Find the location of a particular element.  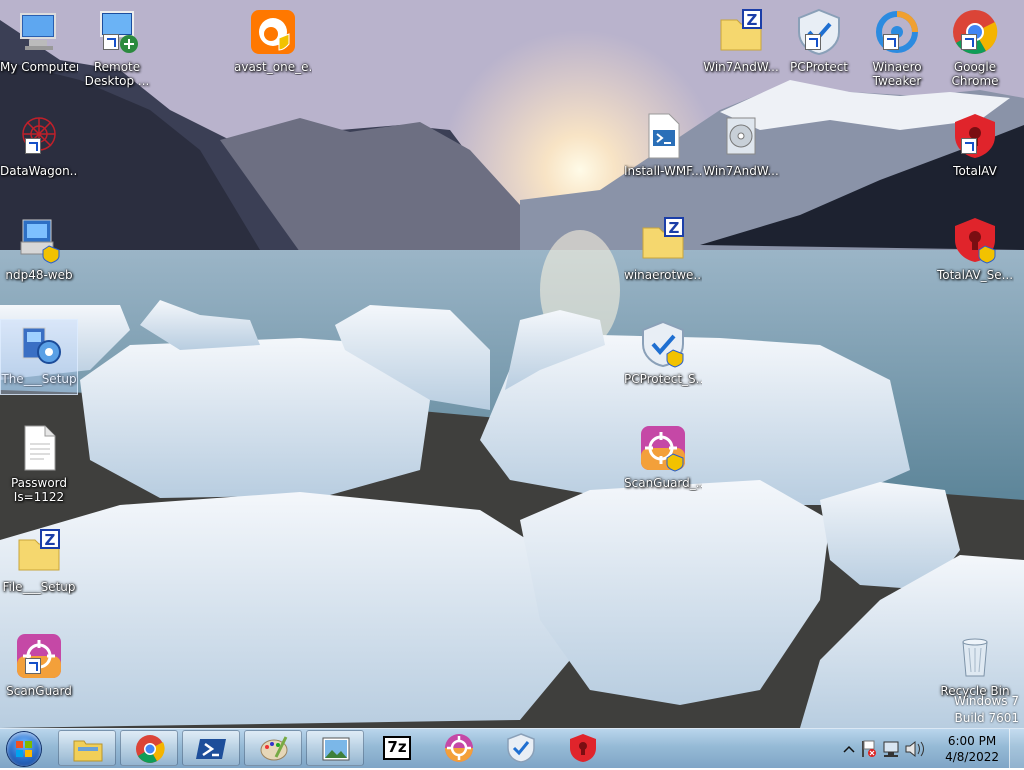

installer-disc-icon is located at coordinates (741, 136).